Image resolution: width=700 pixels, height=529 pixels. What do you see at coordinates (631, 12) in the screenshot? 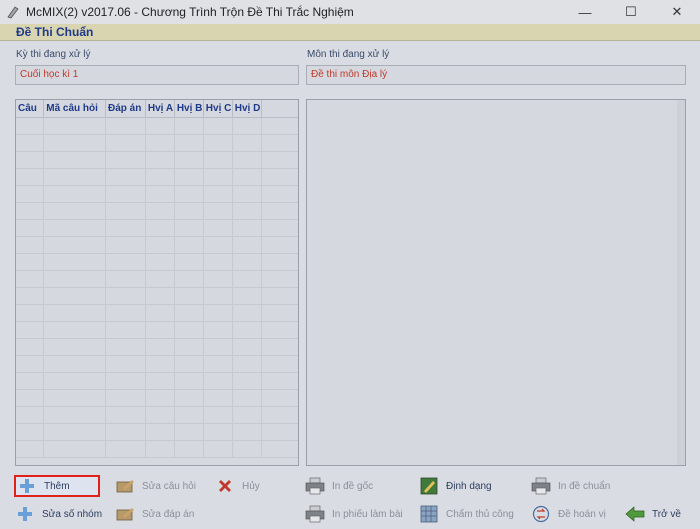
I see `maximize-button: ☐` at bounding box center [631, 12].